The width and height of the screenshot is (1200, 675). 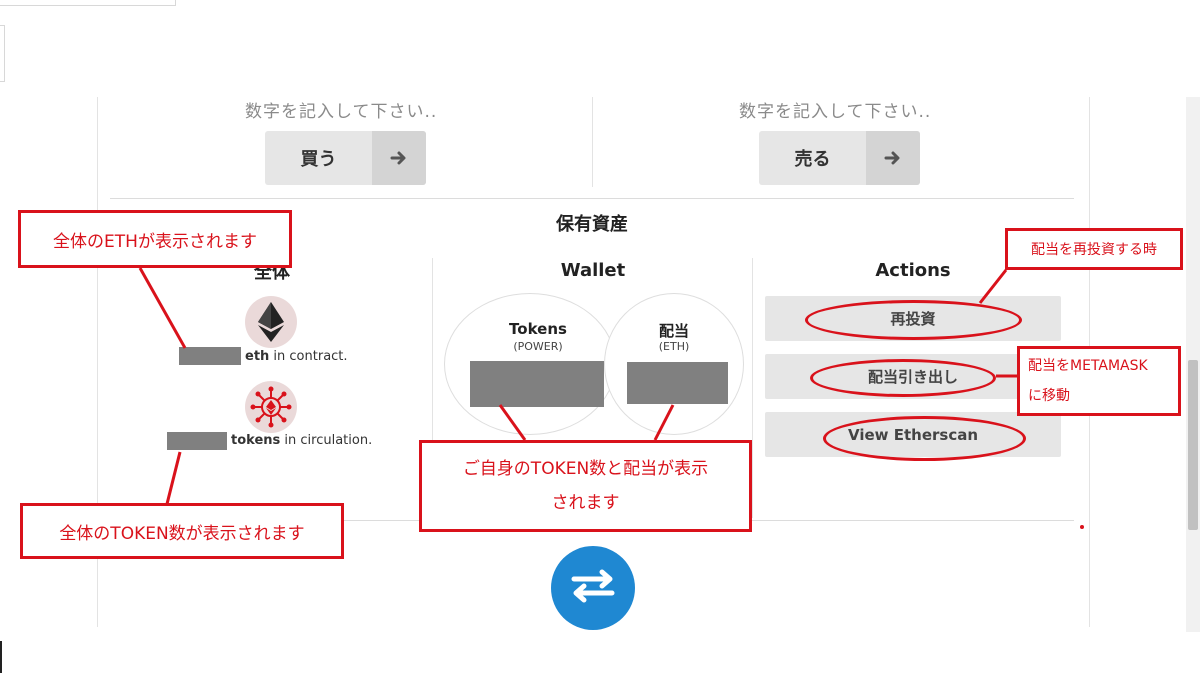 I want to click on annotation-eth-total: 全体のETHが表示されます, so click(x=155, y=239).